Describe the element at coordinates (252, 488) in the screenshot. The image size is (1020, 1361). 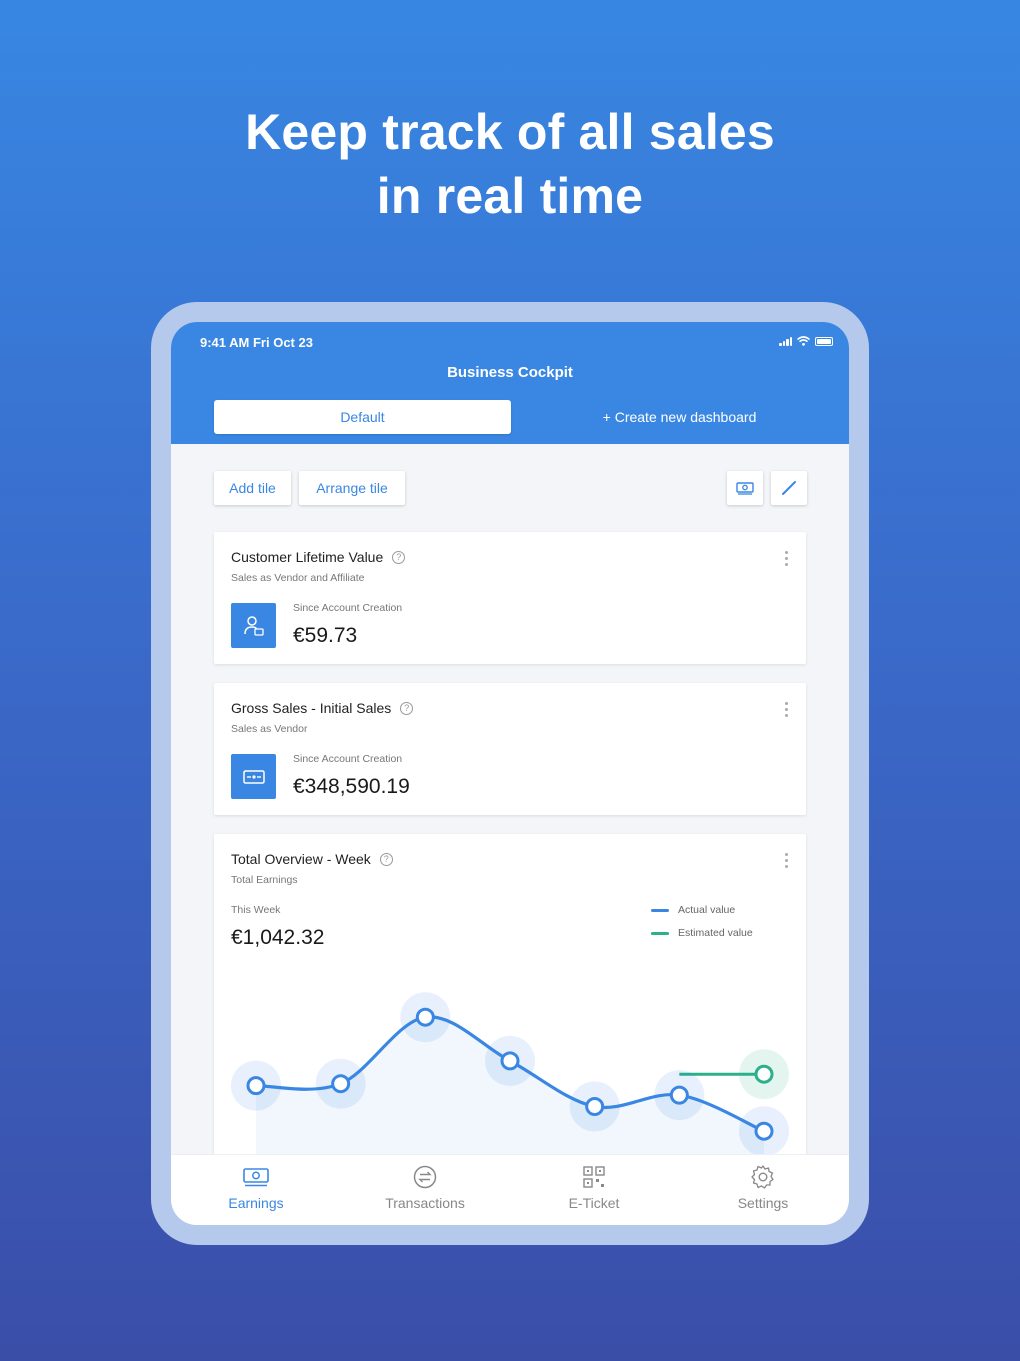
I see `add-tile-button: Add tile` at that location.